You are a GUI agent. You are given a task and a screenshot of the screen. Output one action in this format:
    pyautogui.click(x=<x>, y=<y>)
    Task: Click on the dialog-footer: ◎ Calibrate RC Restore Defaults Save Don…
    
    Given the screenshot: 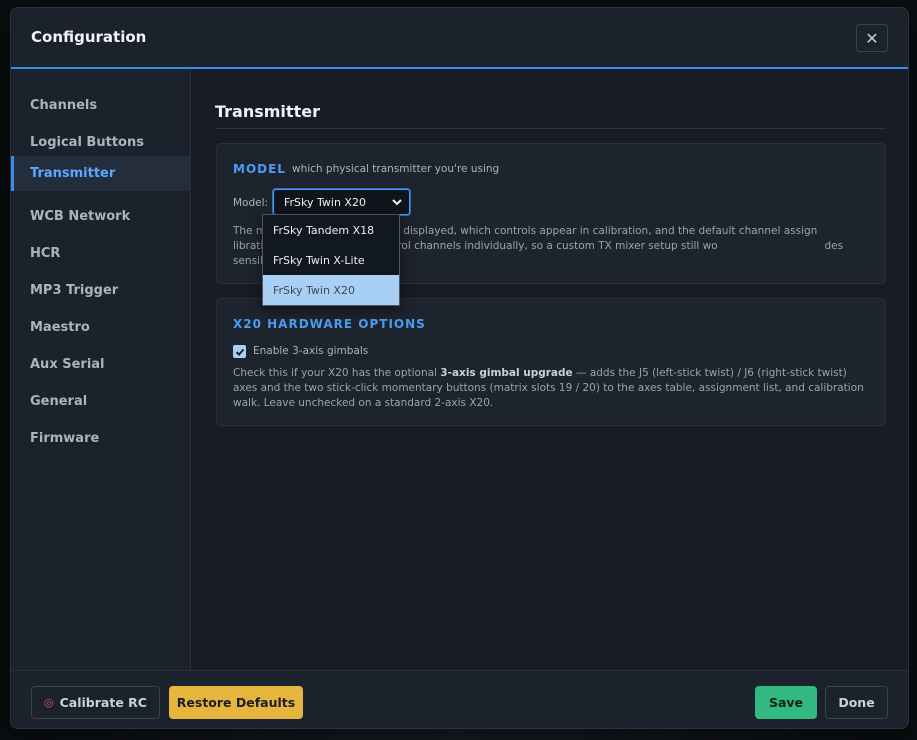 What is the action you would take?
    pyautogui.click(x=459, y=699)
    